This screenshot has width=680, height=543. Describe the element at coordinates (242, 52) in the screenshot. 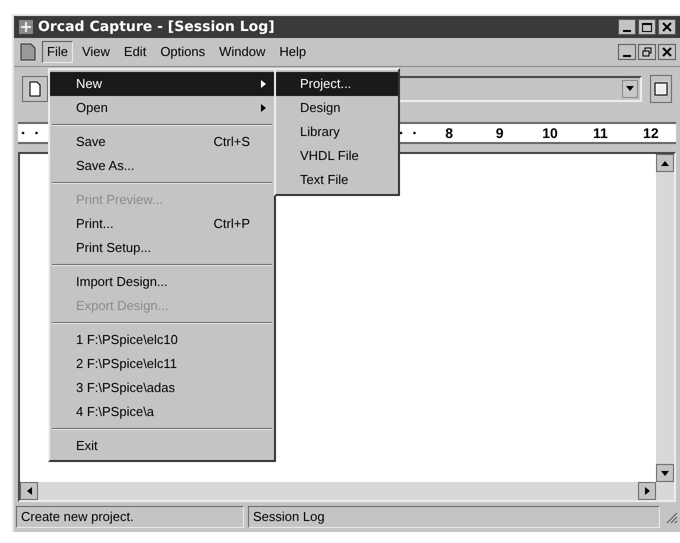

I see `menu-item: Window` at that location.